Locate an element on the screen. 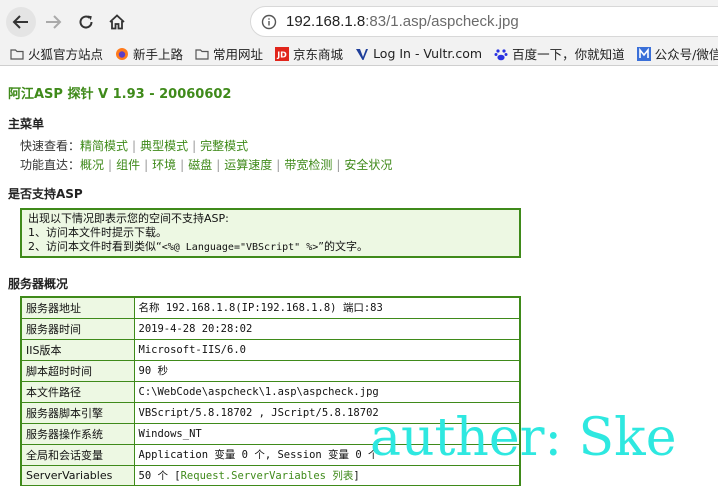 The width and height of the screenshot is (718, 486). table-value: 2019-4-28 20:28:02 is located at coordinates (327, 328).